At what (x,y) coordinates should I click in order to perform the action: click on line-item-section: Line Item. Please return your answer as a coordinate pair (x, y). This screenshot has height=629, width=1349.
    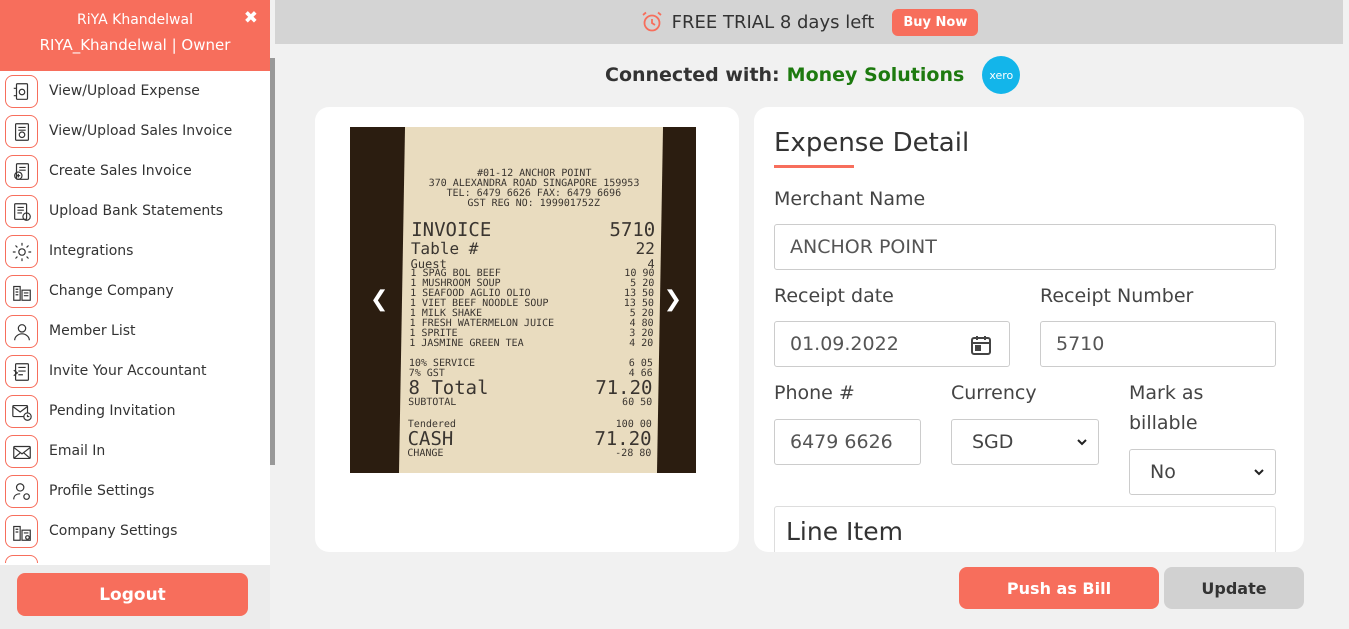
    Looking at the image, I should click on (1025, 529).